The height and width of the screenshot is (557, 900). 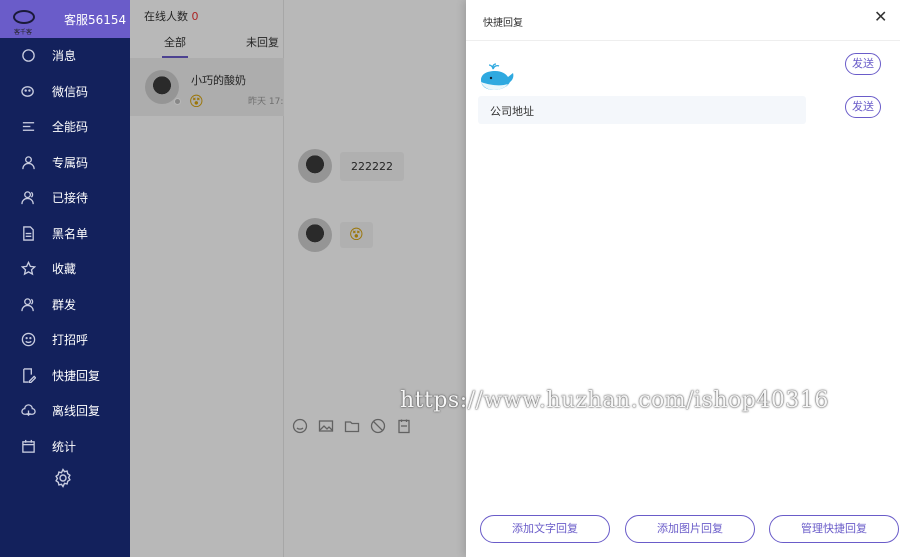 I want to click on sidebar-item-greeting: 打招呼, so click(x=65, y=340).